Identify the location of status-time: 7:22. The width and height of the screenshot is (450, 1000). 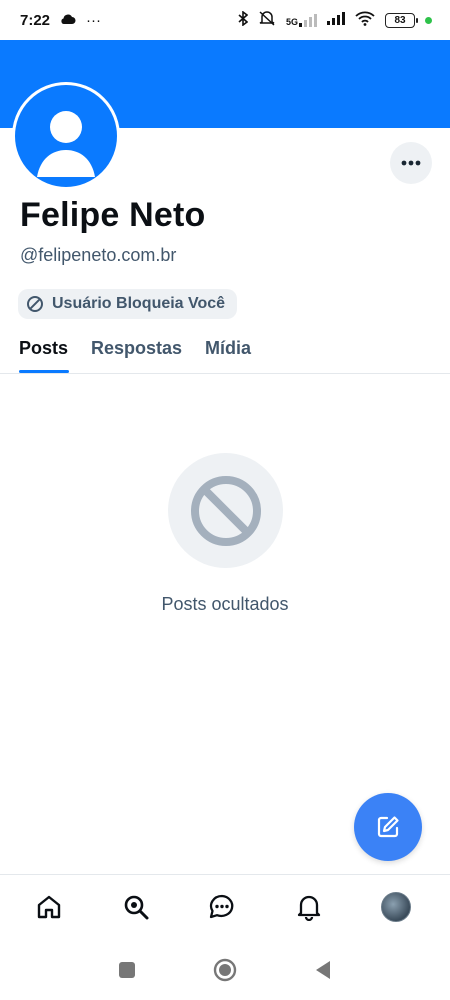
(35, 20).